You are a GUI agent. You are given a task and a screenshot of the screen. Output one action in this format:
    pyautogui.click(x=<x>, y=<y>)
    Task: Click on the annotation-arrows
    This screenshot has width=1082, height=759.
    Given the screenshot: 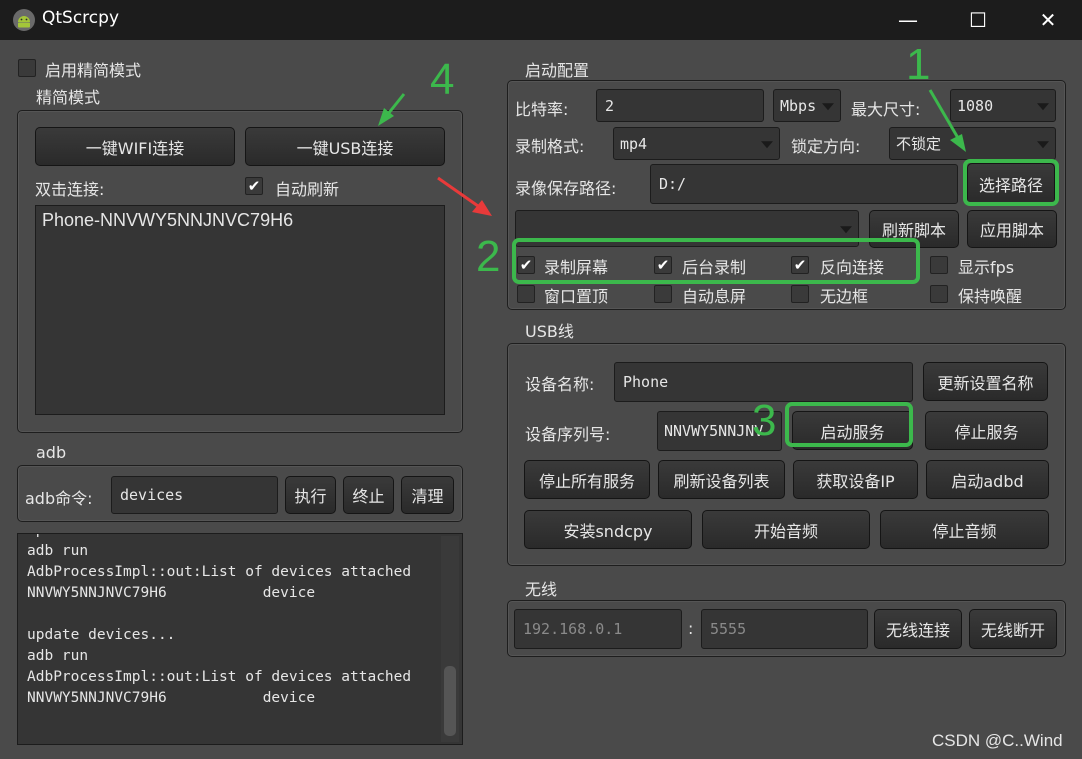 What is the action you would take?
    pyautogui.click(x=672, y=152)
    